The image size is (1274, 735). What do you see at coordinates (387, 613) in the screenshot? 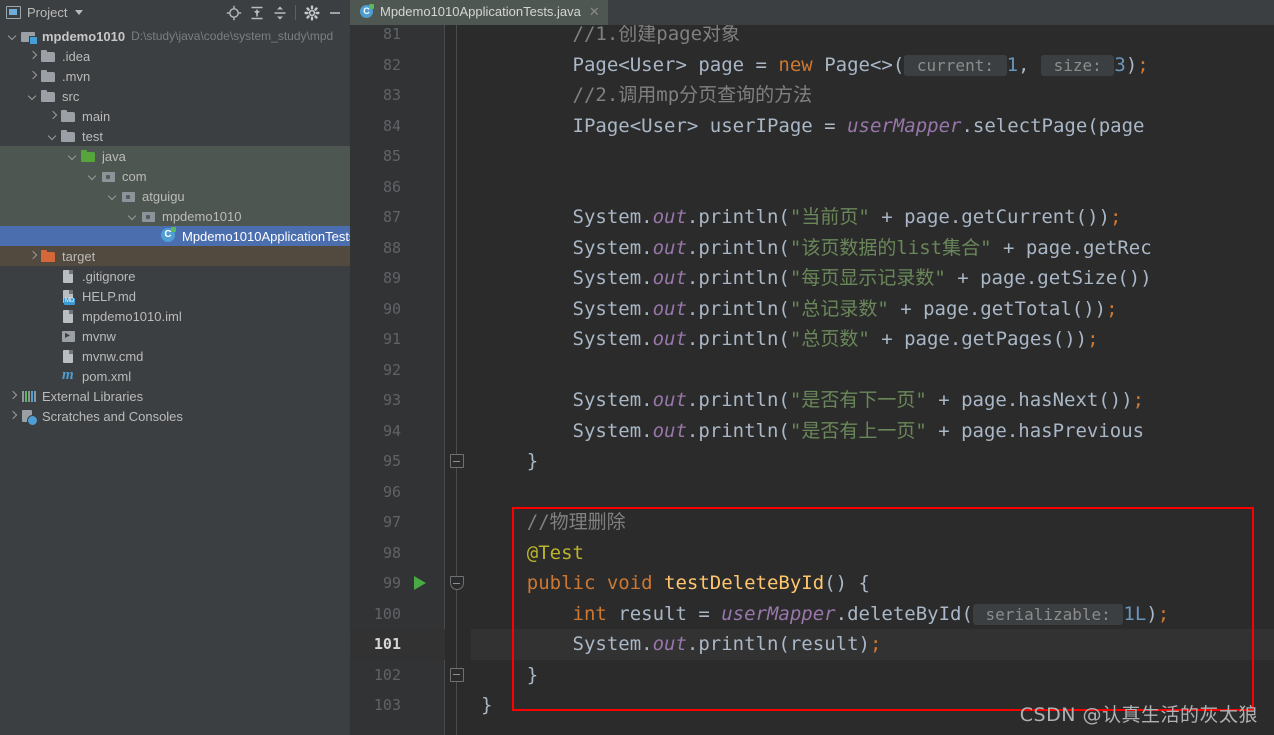
I see `line-number-100: 100` at bounding box center [387, 613].